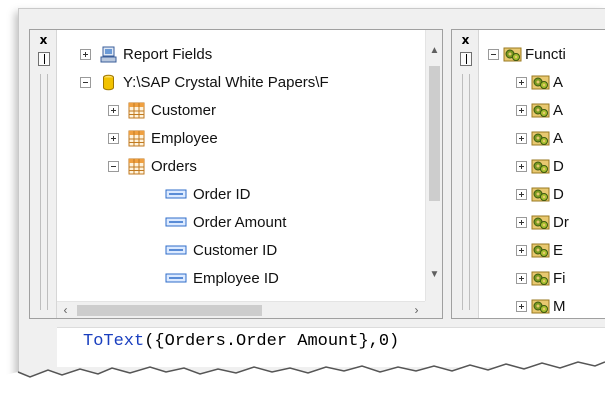  I want to click on function-category: M, so click(541, 305).